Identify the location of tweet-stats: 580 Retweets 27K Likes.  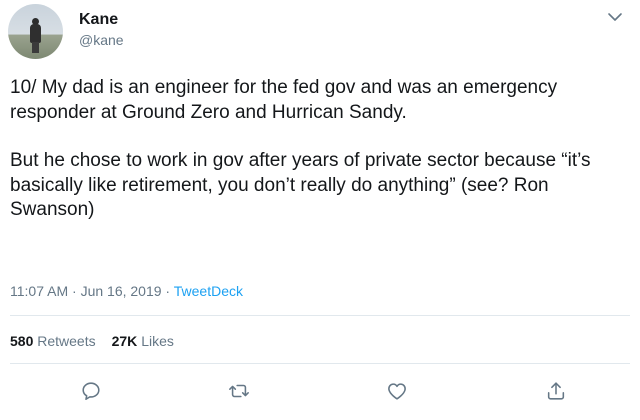
(92, 341).